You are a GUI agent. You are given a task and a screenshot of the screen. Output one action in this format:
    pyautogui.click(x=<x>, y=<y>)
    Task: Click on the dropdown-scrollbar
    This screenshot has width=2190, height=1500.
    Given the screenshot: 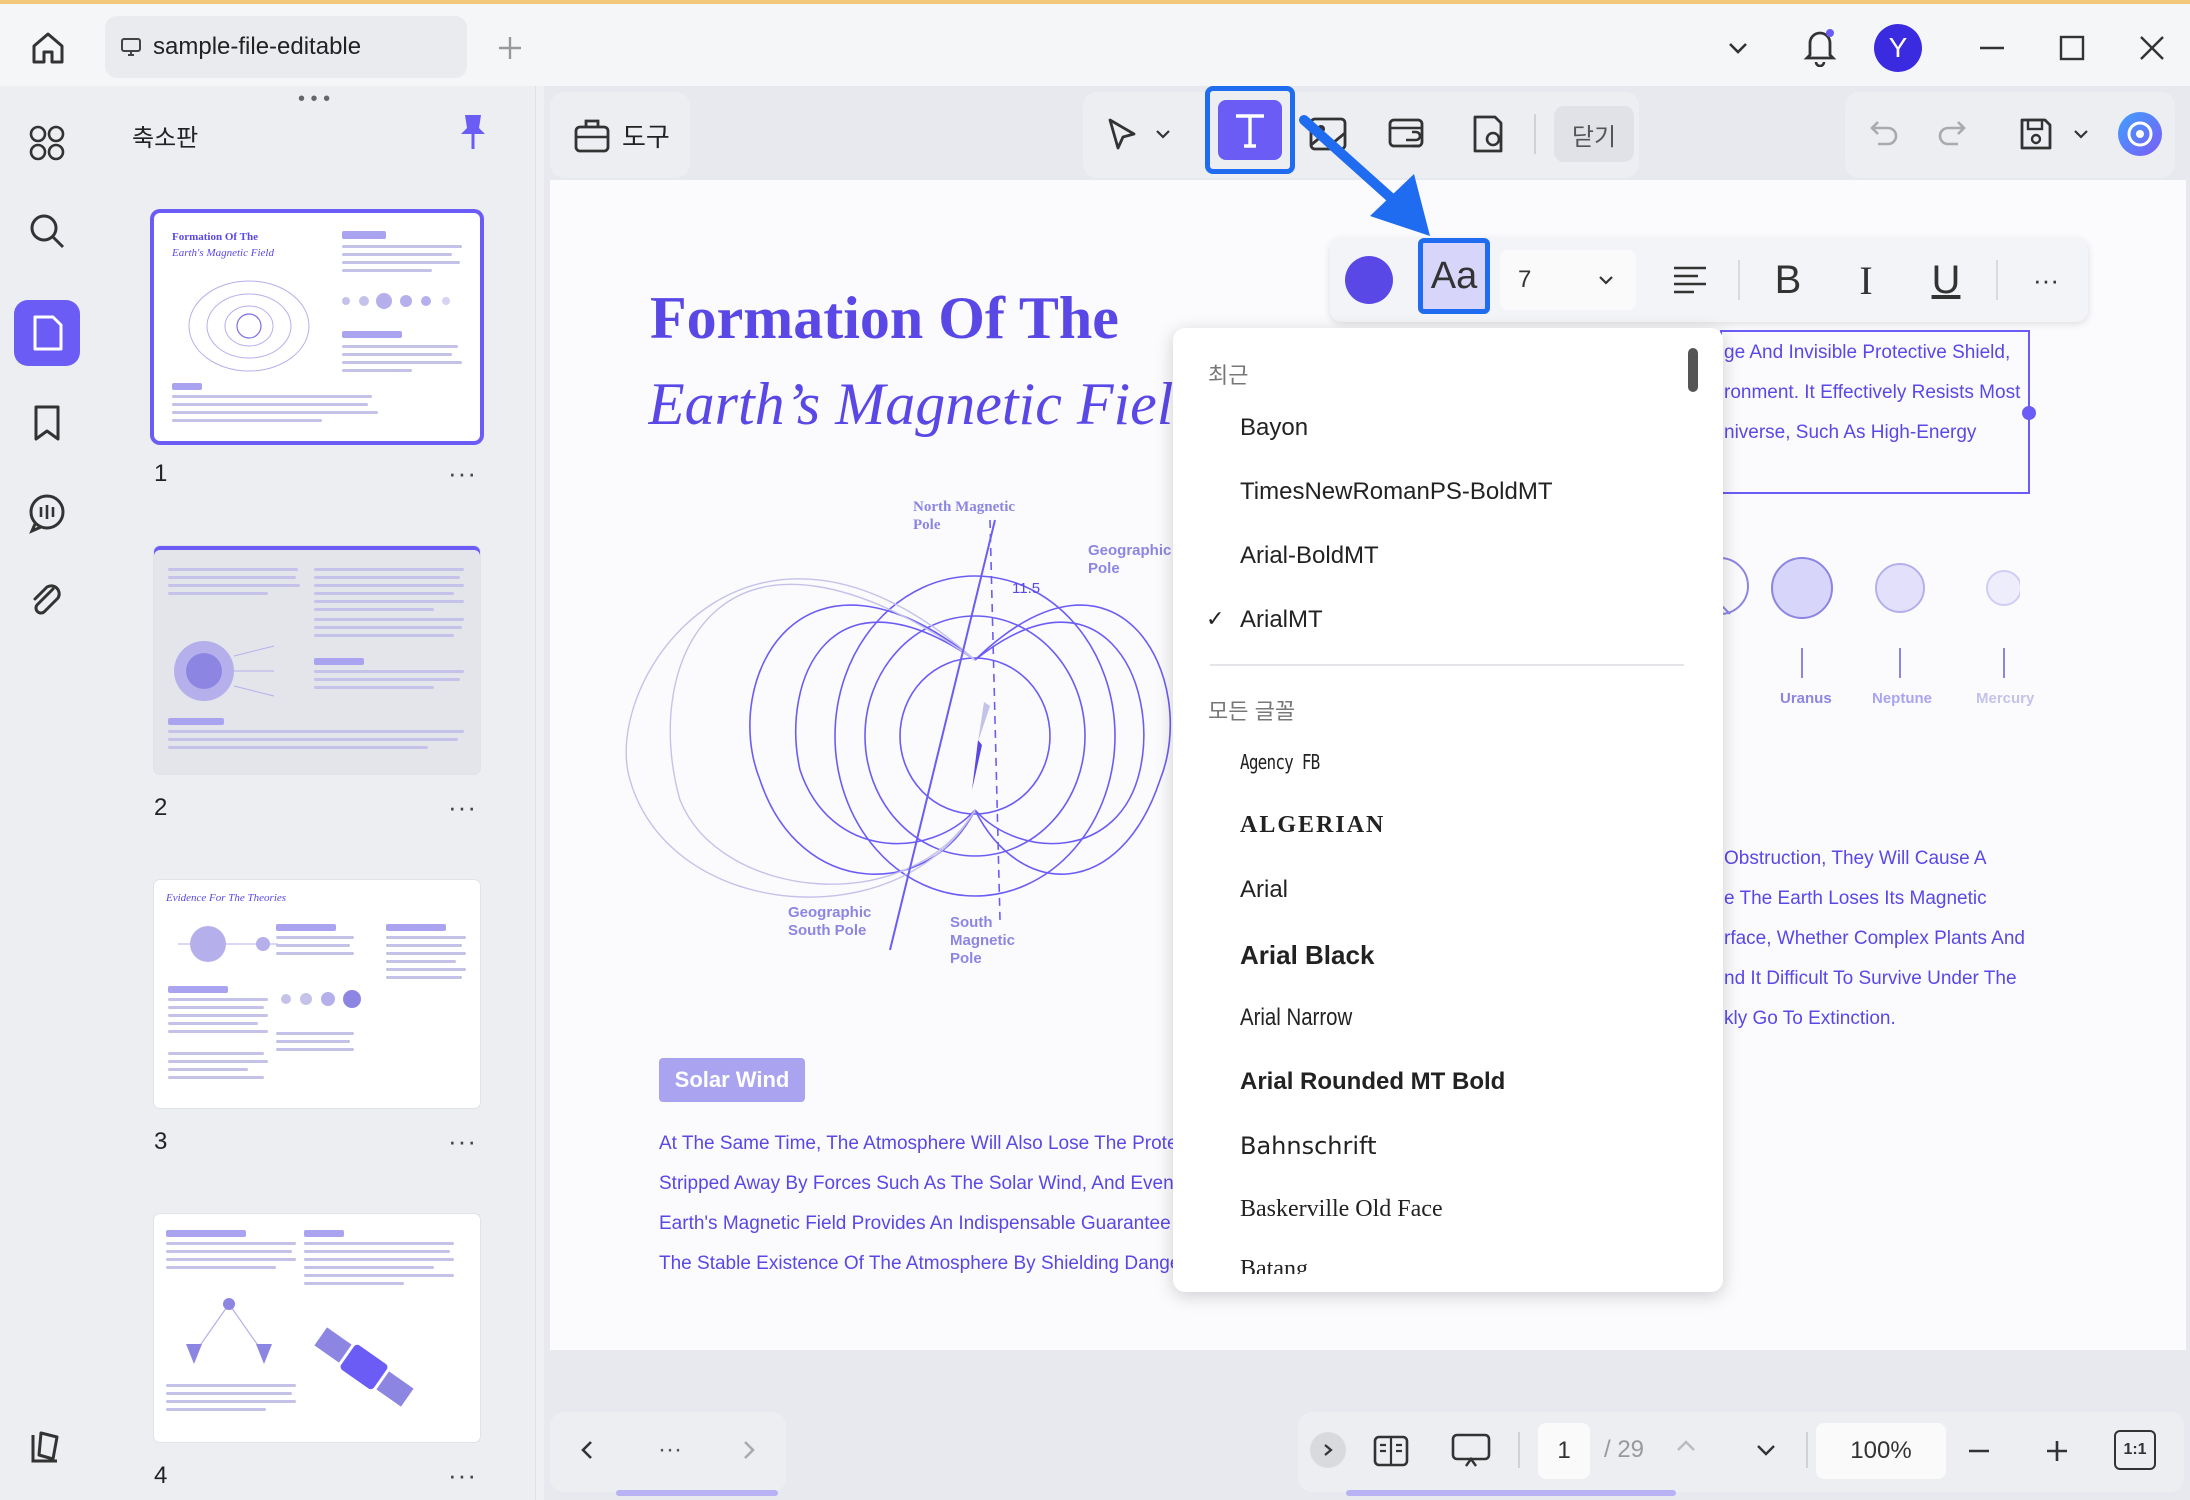 What is the action you would take?
    pyautogui.click(x=1693, y=370)
    